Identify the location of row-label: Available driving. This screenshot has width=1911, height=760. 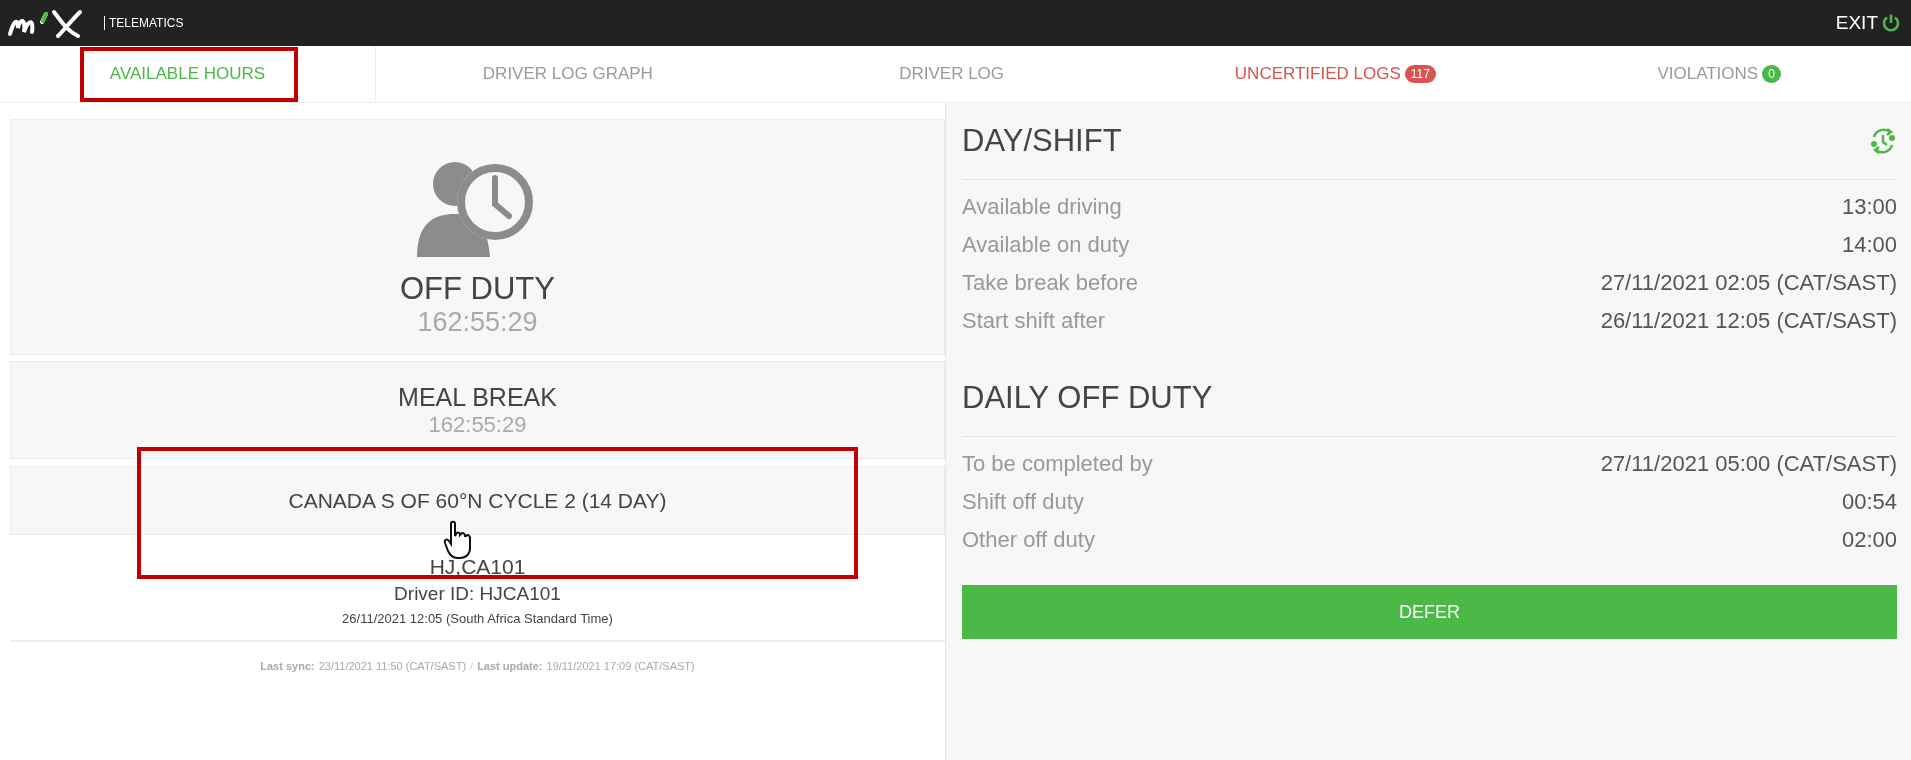
(1042, 207).